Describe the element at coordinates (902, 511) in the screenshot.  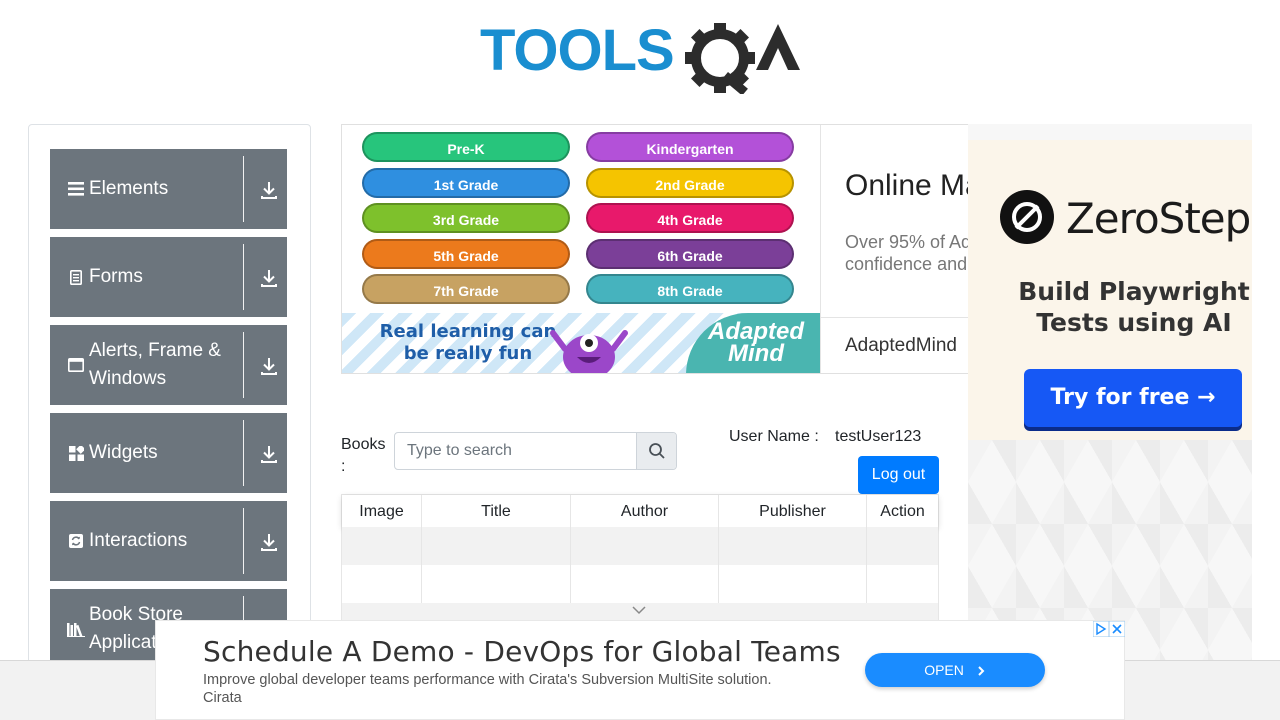
I see `column-header: Action` at that location.